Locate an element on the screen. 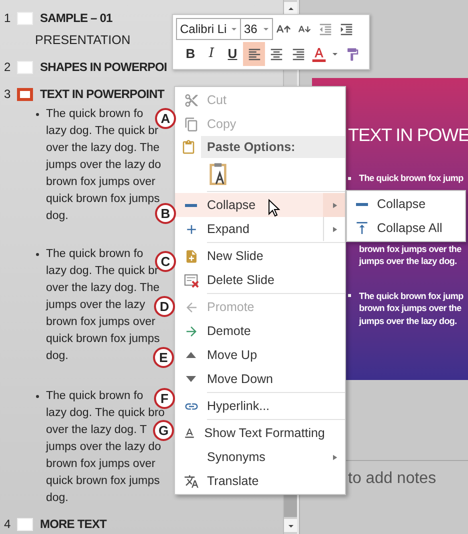 The height and width of the screenshot is (534, 468). collapse-all-icon is located at coordinates (362, 228).